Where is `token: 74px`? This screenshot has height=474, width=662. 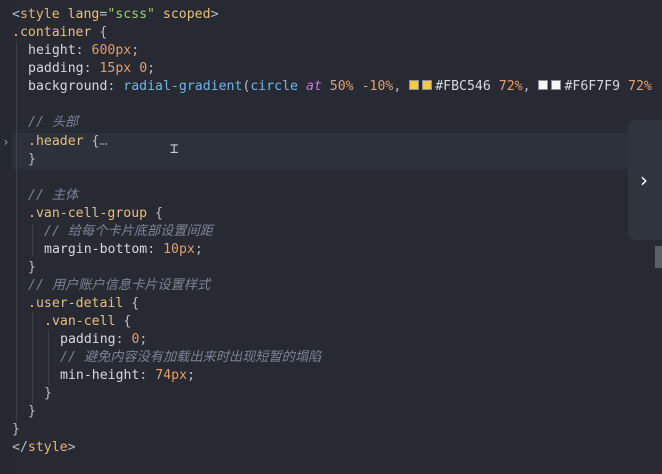 token: 74px is located at coordinates (171, 375).